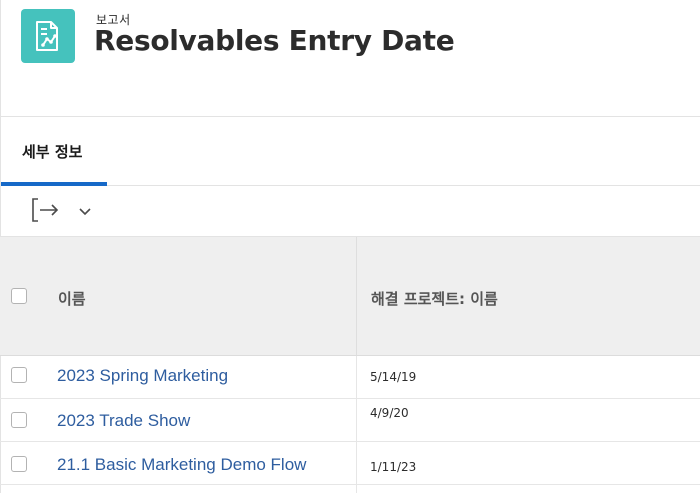  Describe the element at coordinates (393, 467) in the screenshot. I see `row-date: 1/11/23` at that location.